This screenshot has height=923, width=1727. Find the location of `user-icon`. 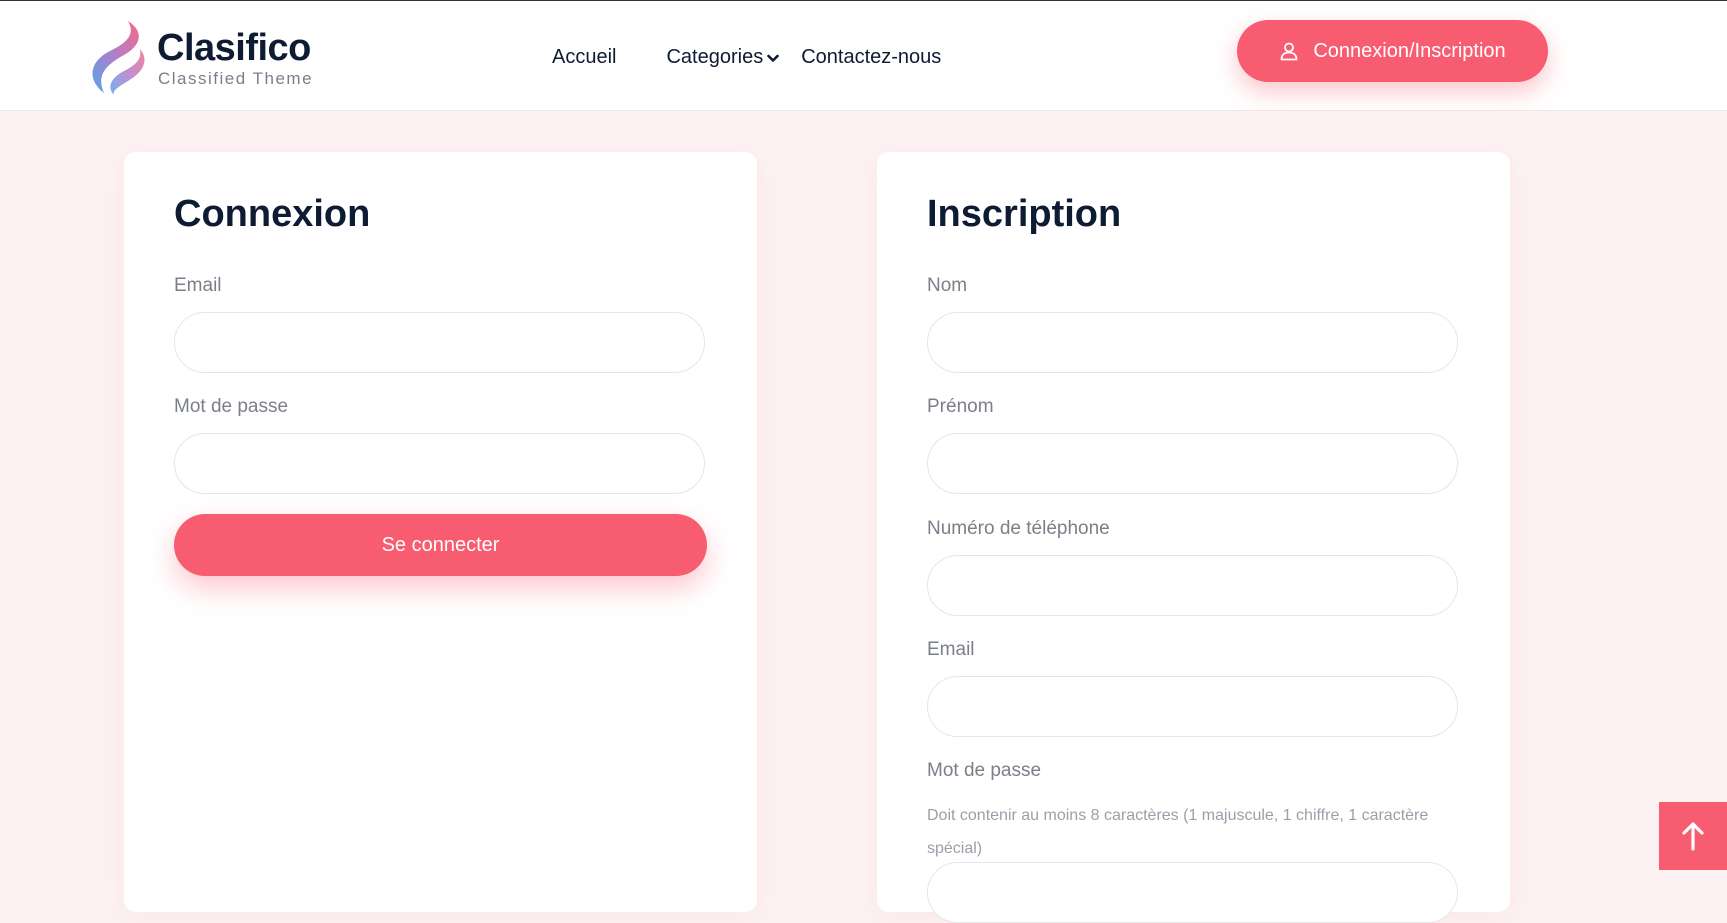

user-icon is located at coordinates (1289, 51).